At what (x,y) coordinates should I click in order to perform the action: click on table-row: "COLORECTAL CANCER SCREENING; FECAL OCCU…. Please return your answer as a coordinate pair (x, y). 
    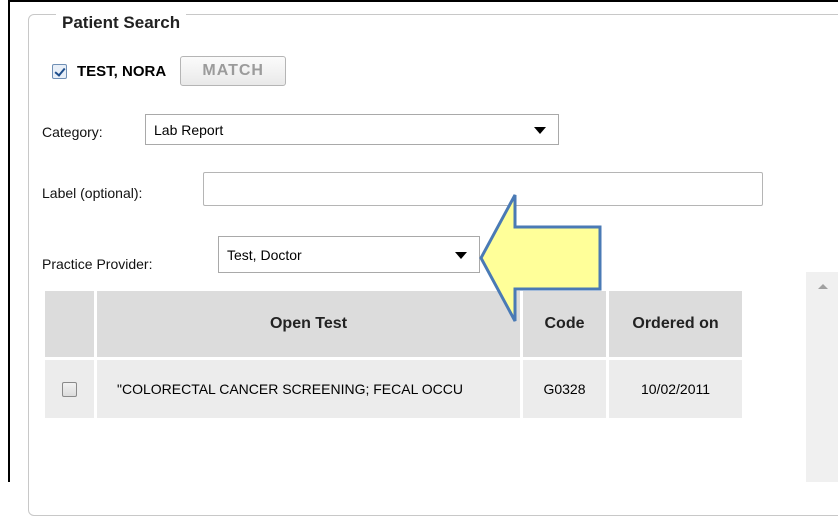
    Looking at the image, I should click on (393, 389).